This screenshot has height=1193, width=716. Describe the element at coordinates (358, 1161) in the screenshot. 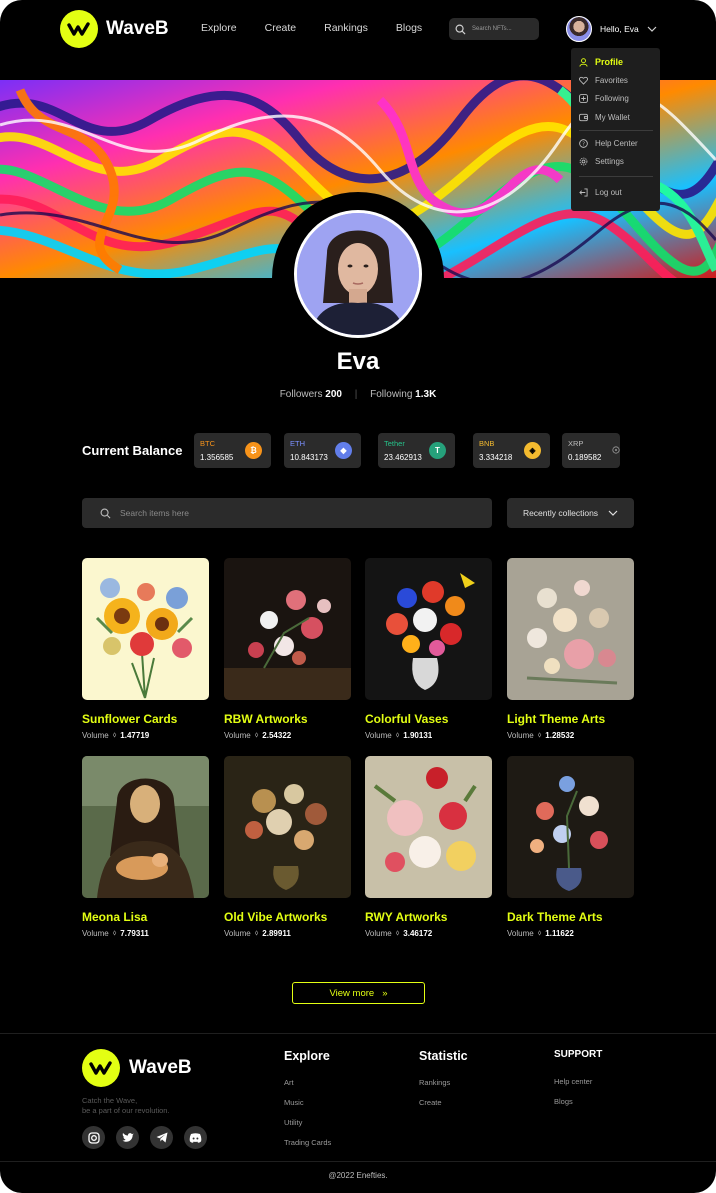

I see `footer-bottom-divider` at that location.